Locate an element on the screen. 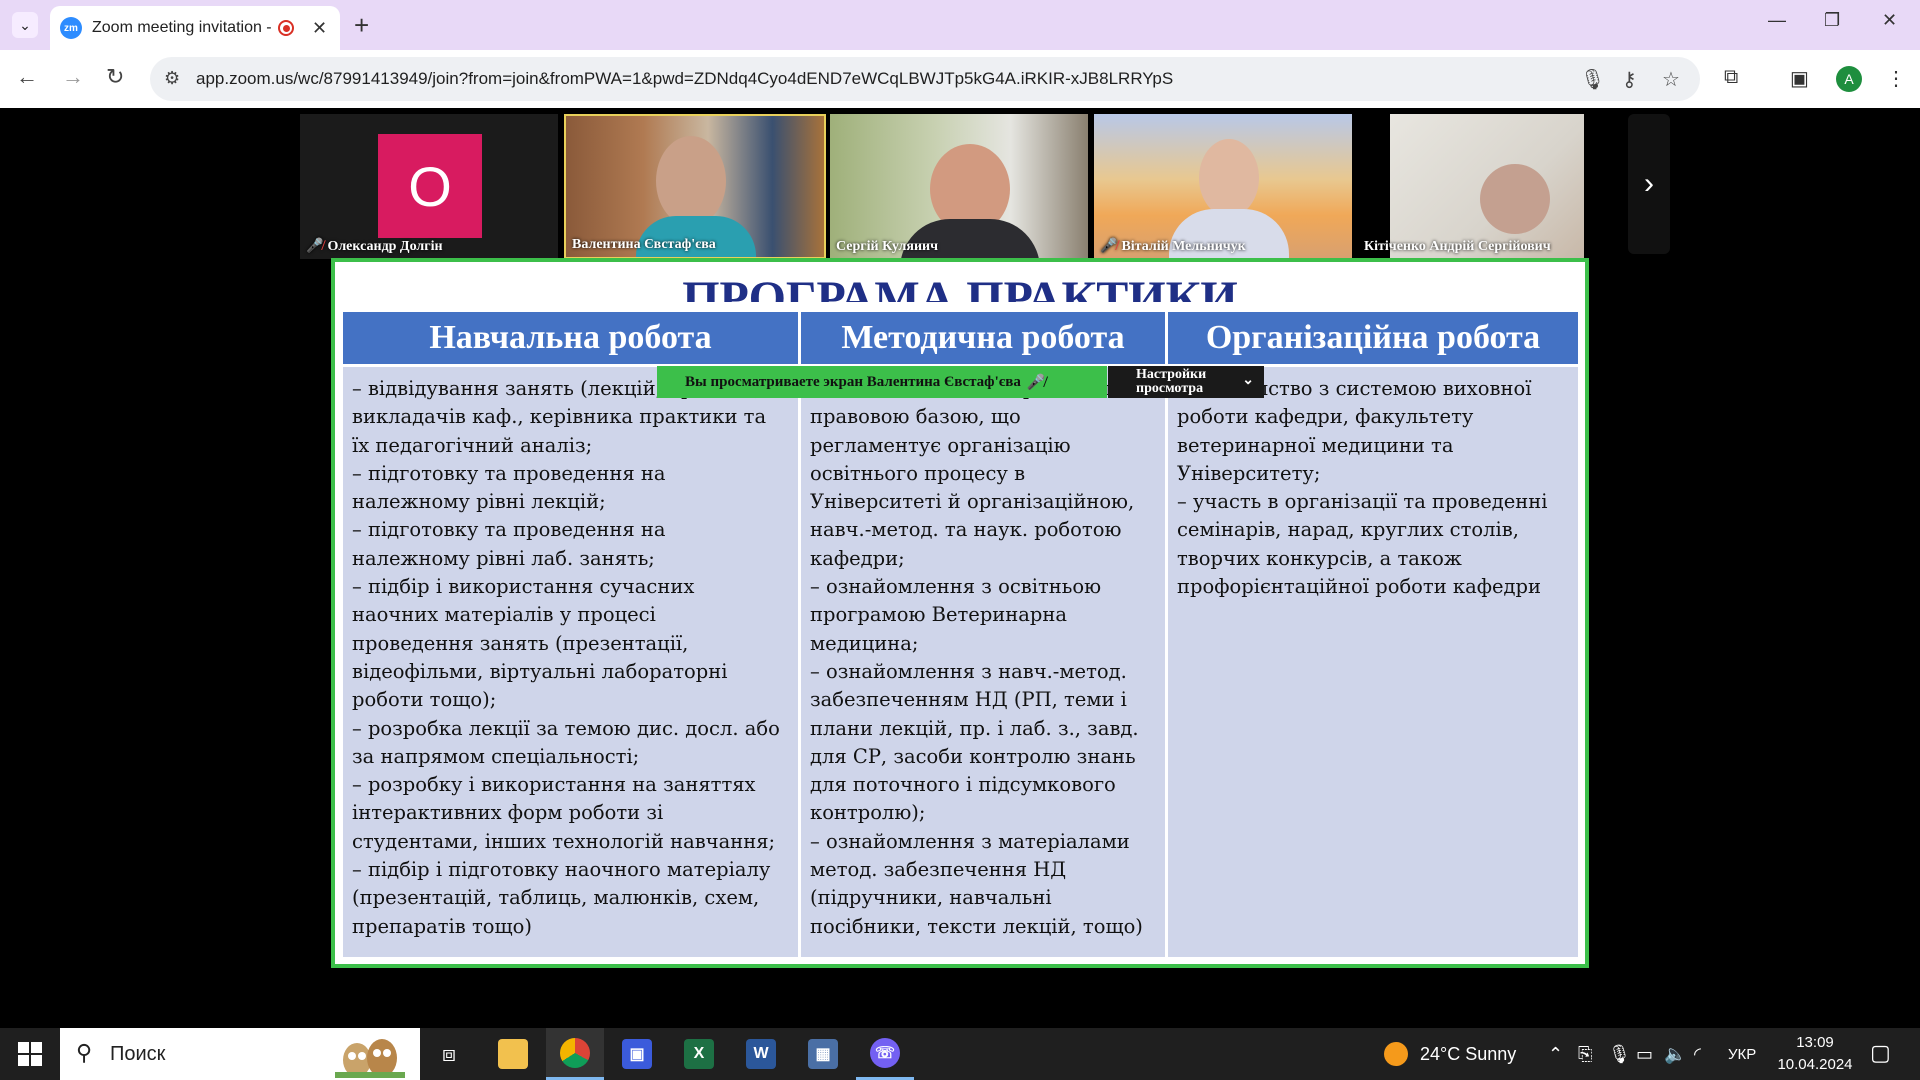  tab-close-icon: ✕ is located at coordinates (319, 28).